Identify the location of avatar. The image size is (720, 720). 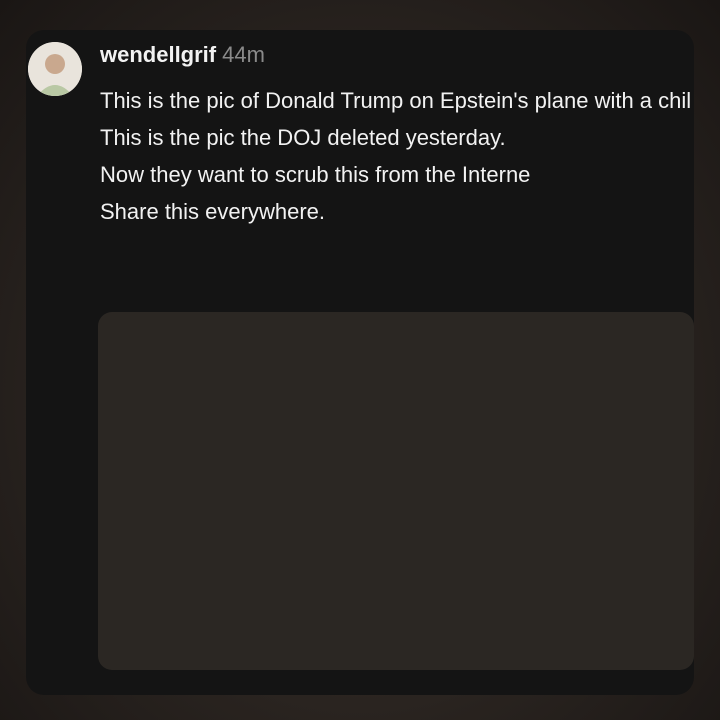
(55, 69).